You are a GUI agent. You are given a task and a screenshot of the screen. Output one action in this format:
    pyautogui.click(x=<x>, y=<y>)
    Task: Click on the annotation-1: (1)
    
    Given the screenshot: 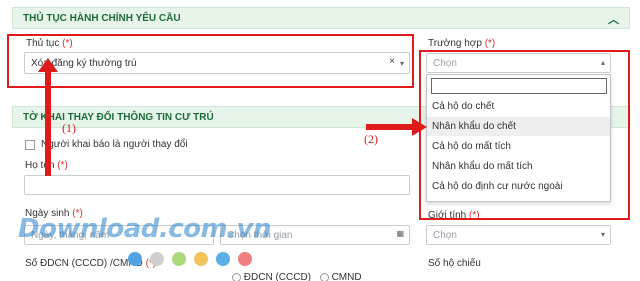 What is the action you would take?
    pyautogui.click(x=69, y=128)
    